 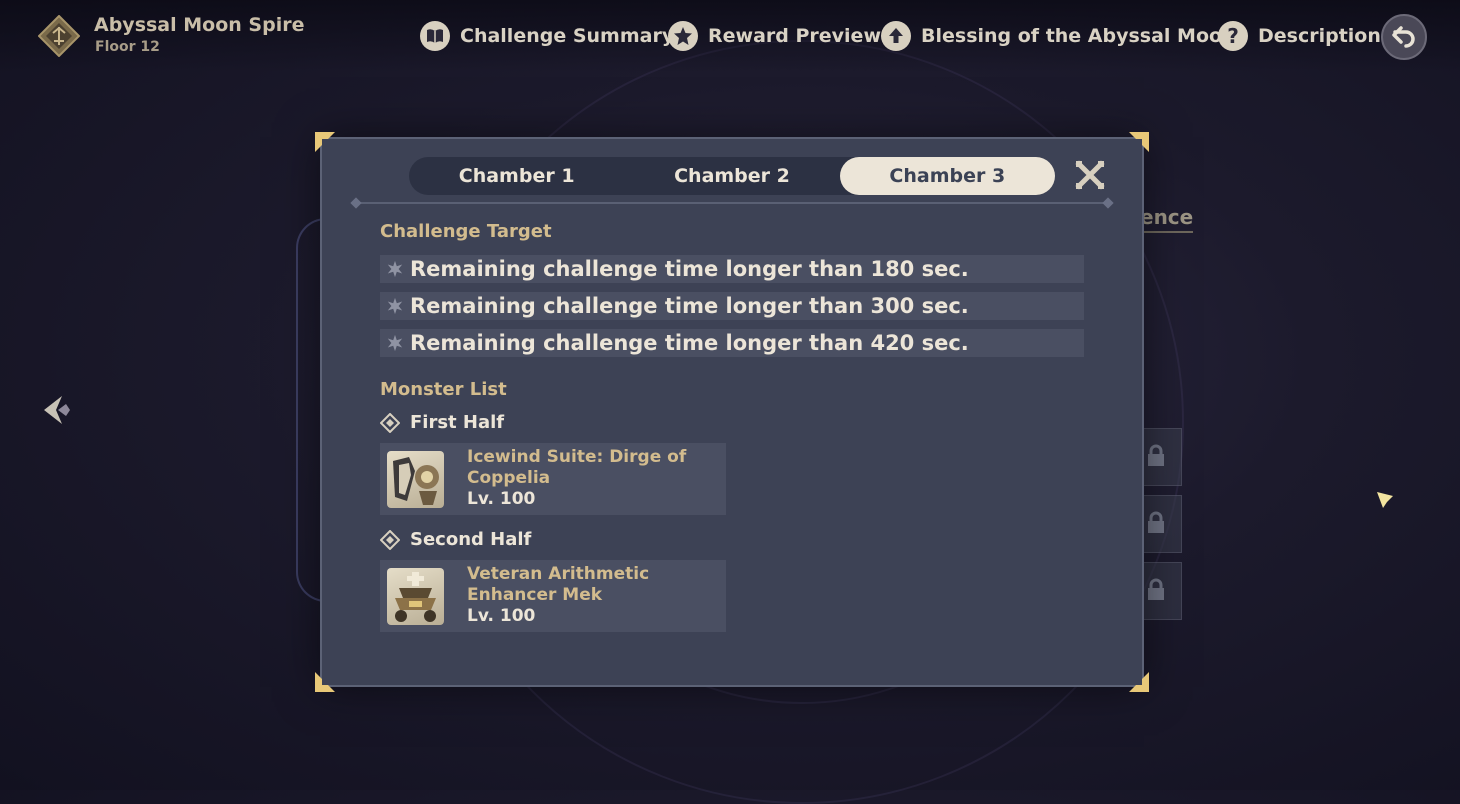 I want to click on close-icon, so click(x=1090, y=175).